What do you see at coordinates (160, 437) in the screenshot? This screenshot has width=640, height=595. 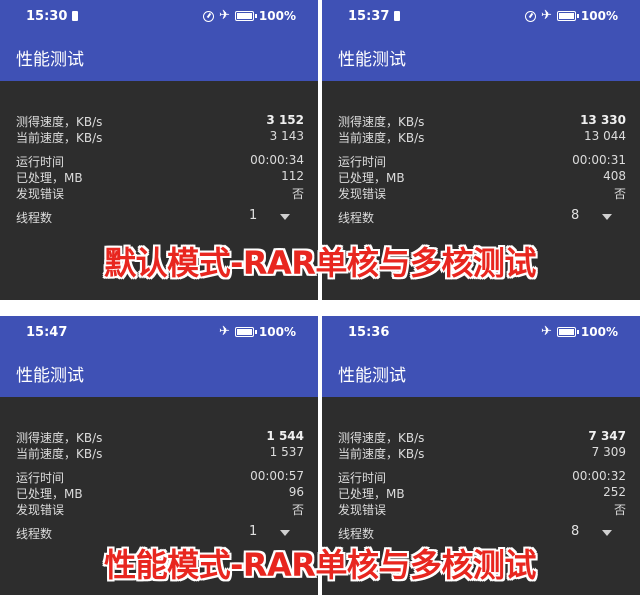 I see `measured-speed-row: 测得速度，KB/s 1 544` at bounding box center [160, 437].